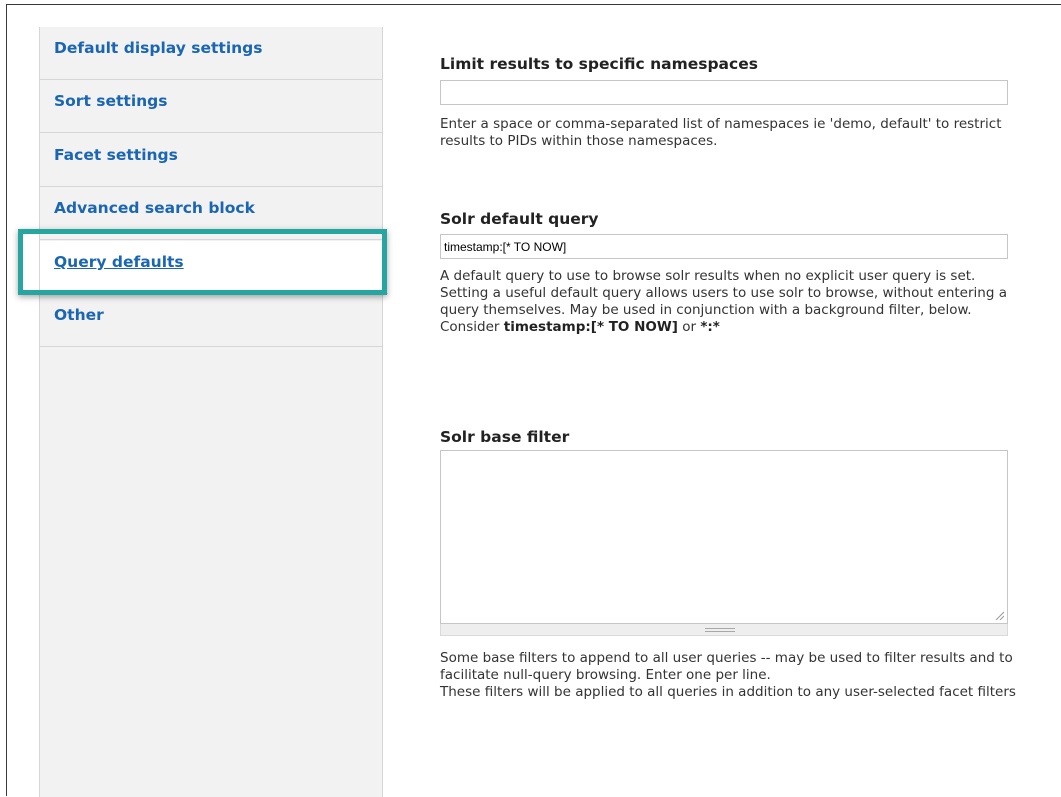 This screenshot has width=1061, height=797. Describe the element at coordinates (211, 53) in the screenshot. I see `tab-default-display-settings: Default display settings` at that location.